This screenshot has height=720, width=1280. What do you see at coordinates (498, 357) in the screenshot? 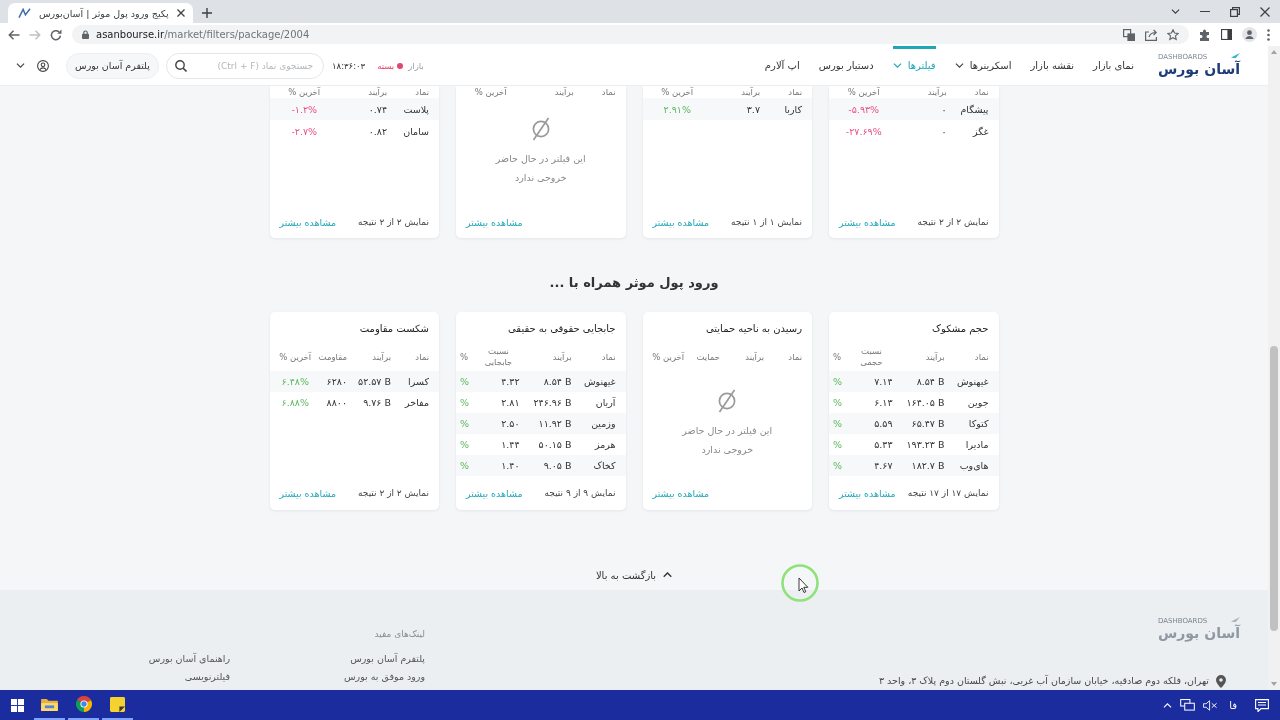
I see `column-header: نسبت جابجایی` at bounding box center [498, 357].